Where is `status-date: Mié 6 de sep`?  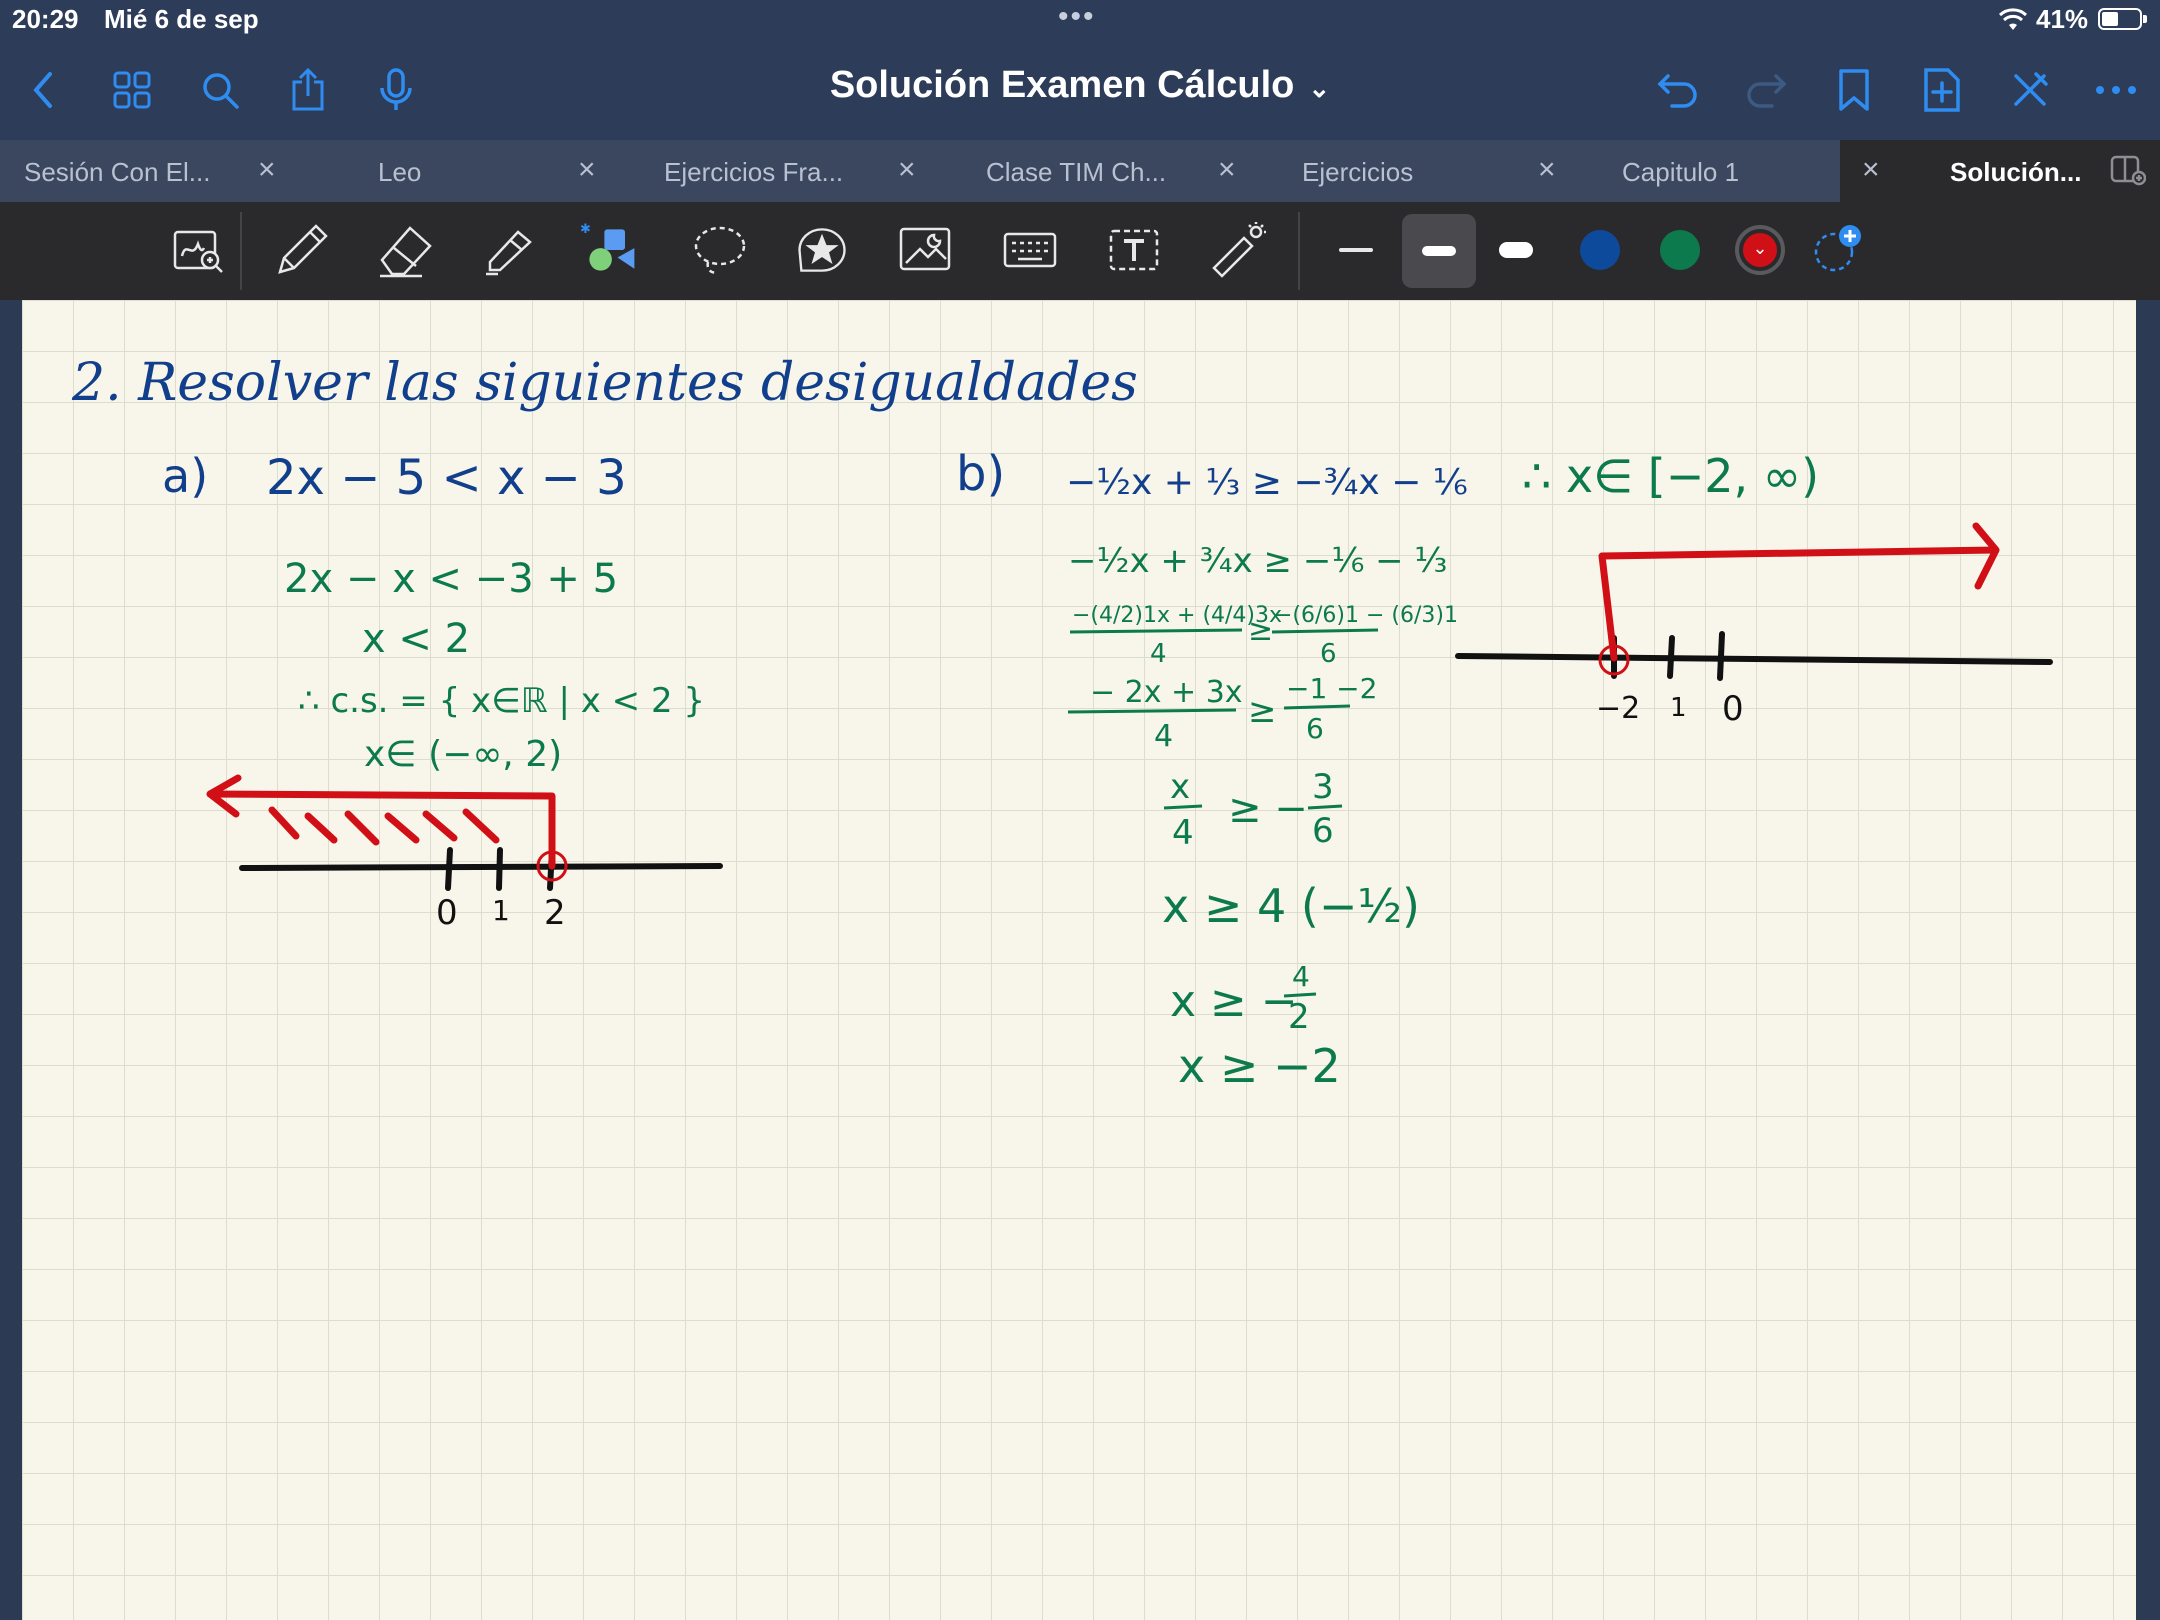 status-date: Mié 6 de sep is located at coordinates (181, 19).